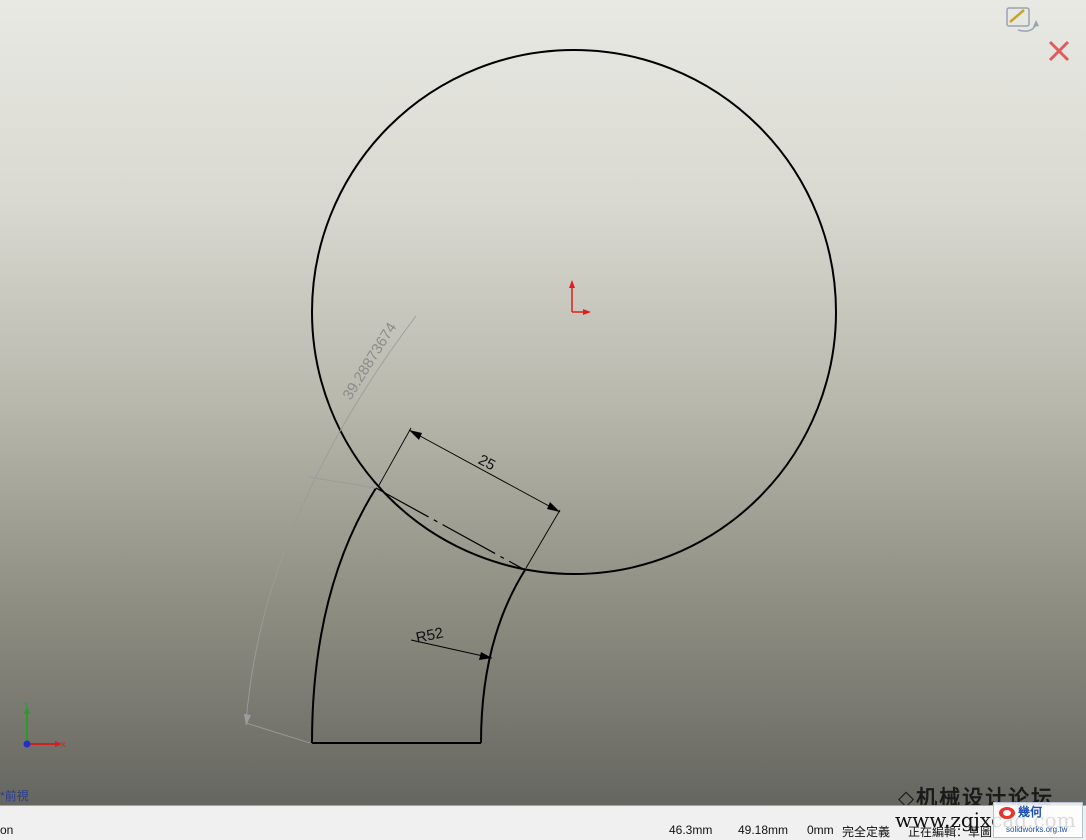 The width and height of the screenshot is (1086, 840). What do you see at coordinates (344, 615) in the screenshot?
I see `outer-arc` at bounding box center [344, 615].